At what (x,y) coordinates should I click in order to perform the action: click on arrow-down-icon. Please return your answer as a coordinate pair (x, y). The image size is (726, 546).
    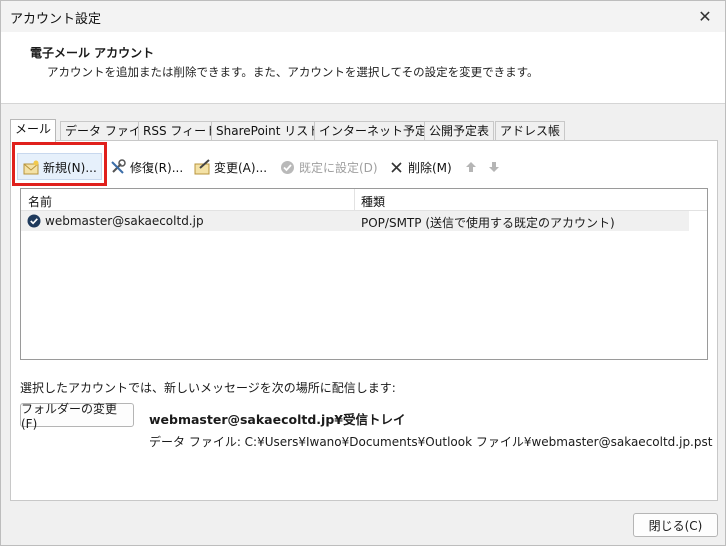
    Looking at the image, I should click on (494, 167).